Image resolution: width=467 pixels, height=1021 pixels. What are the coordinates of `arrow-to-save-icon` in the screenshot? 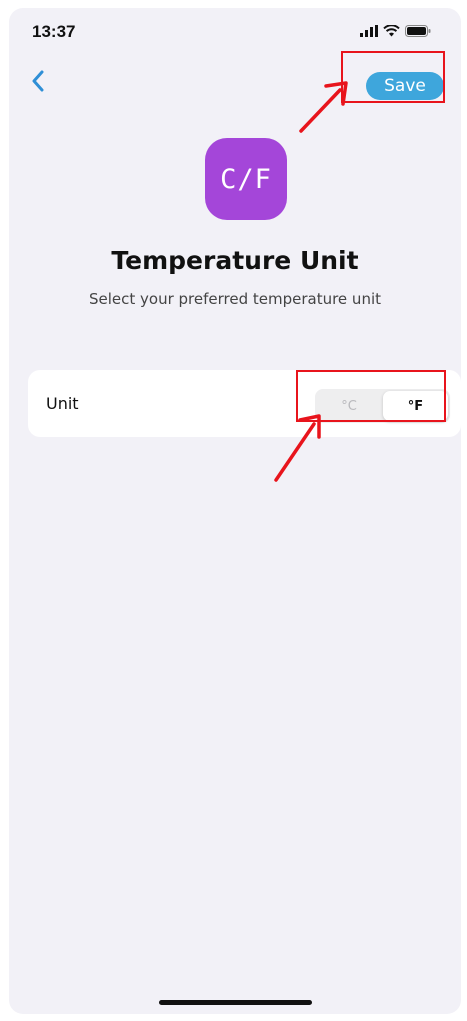 It's located at (323, 107).